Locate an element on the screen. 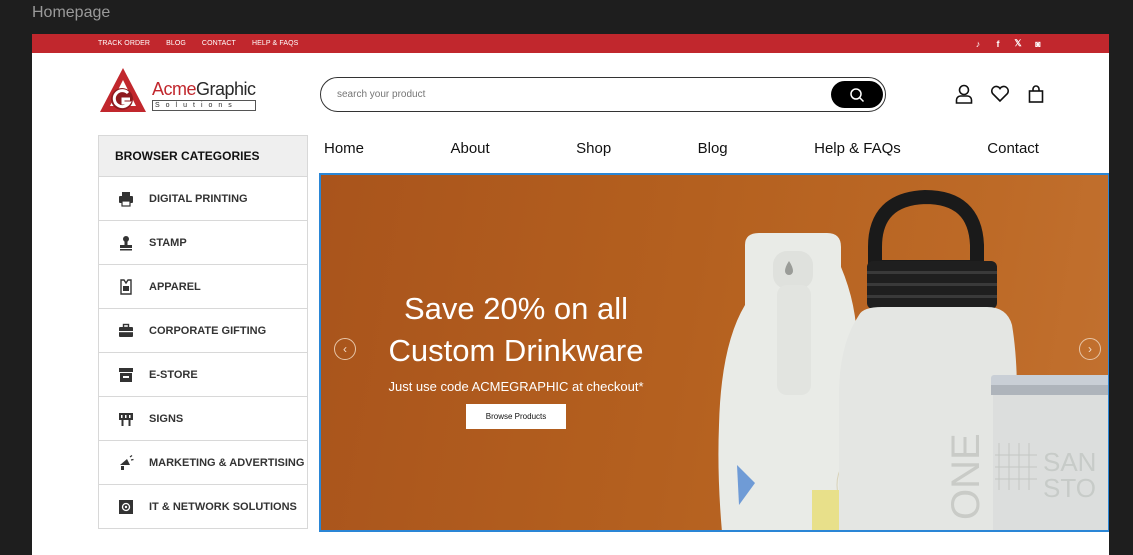 Image resolution: width=1133 pixels, height=555 pixels. category-it-network-solutions: IT & NETWORK SOLUTIONS is located at coordinates (203, 506).